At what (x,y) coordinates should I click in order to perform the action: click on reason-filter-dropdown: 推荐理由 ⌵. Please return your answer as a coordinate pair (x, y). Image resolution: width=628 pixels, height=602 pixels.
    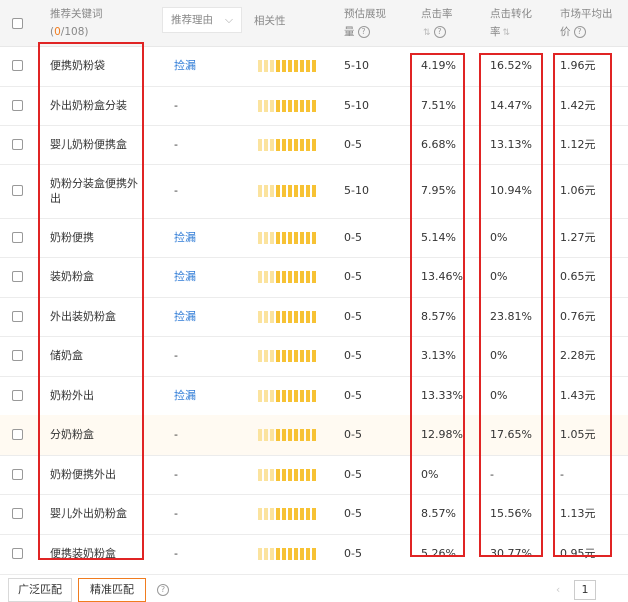
    Looking at the image, I should click on (202, 20).